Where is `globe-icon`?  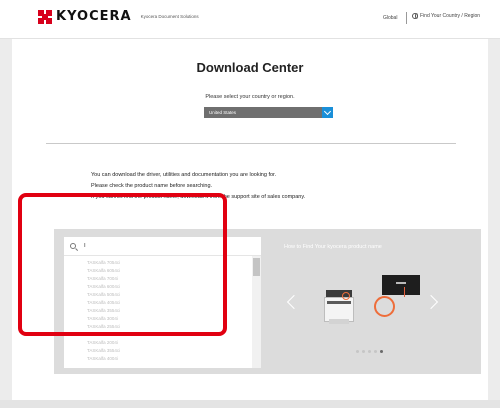 globe-icon is located at coordinates (415, 16).